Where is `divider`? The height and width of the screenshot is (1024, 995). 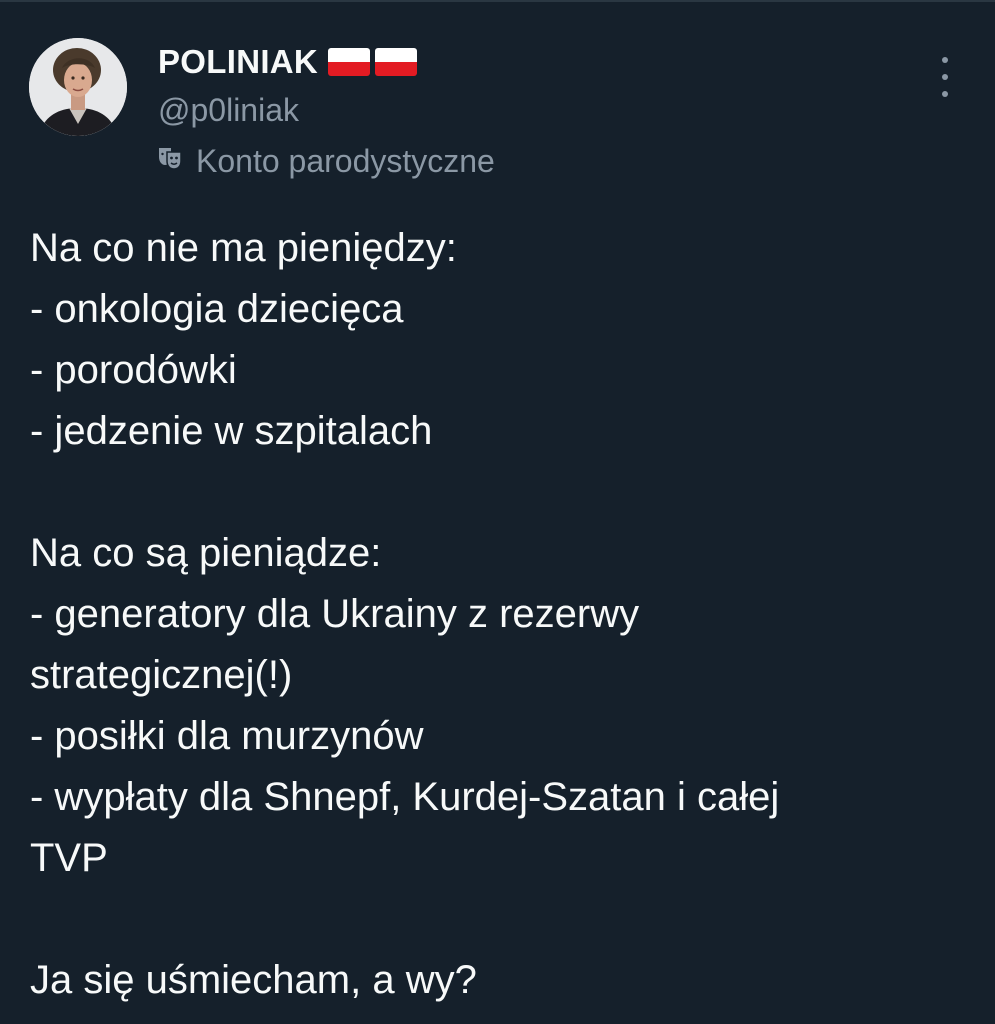 divider is located at coordinates (497, 1).